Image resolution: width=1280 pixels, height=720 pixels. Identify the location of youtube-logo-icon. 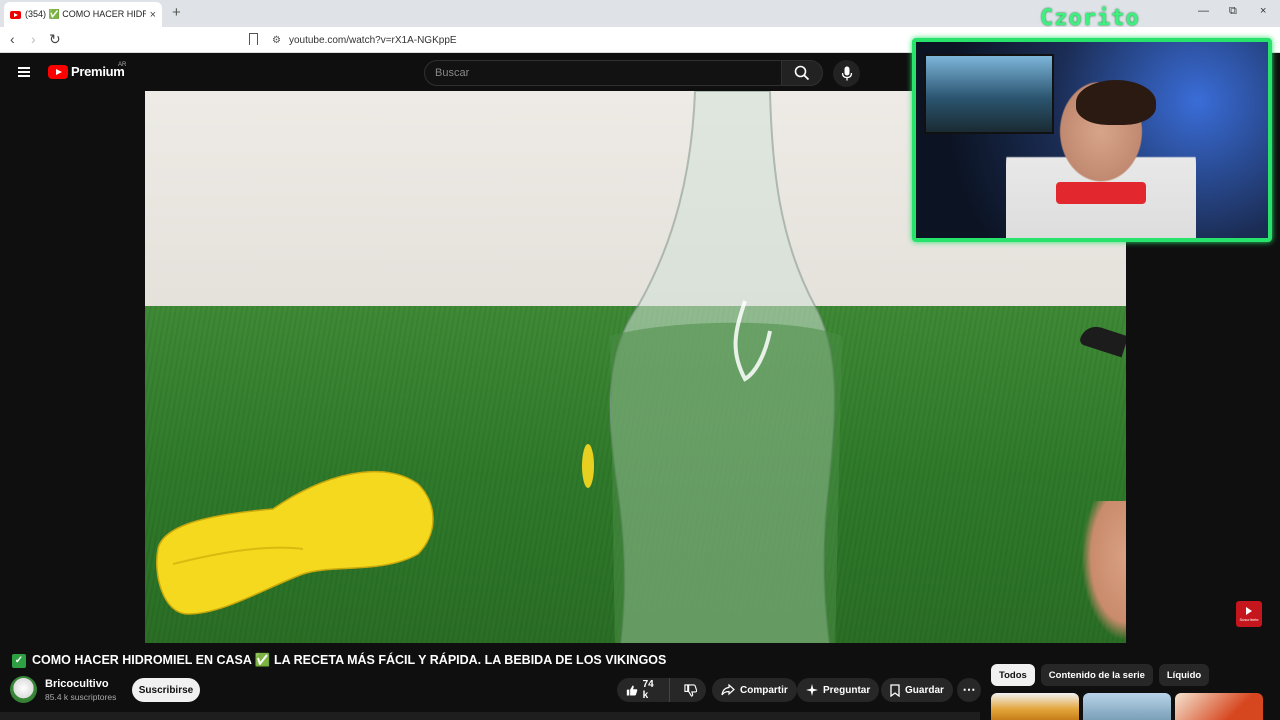
(58, 71).